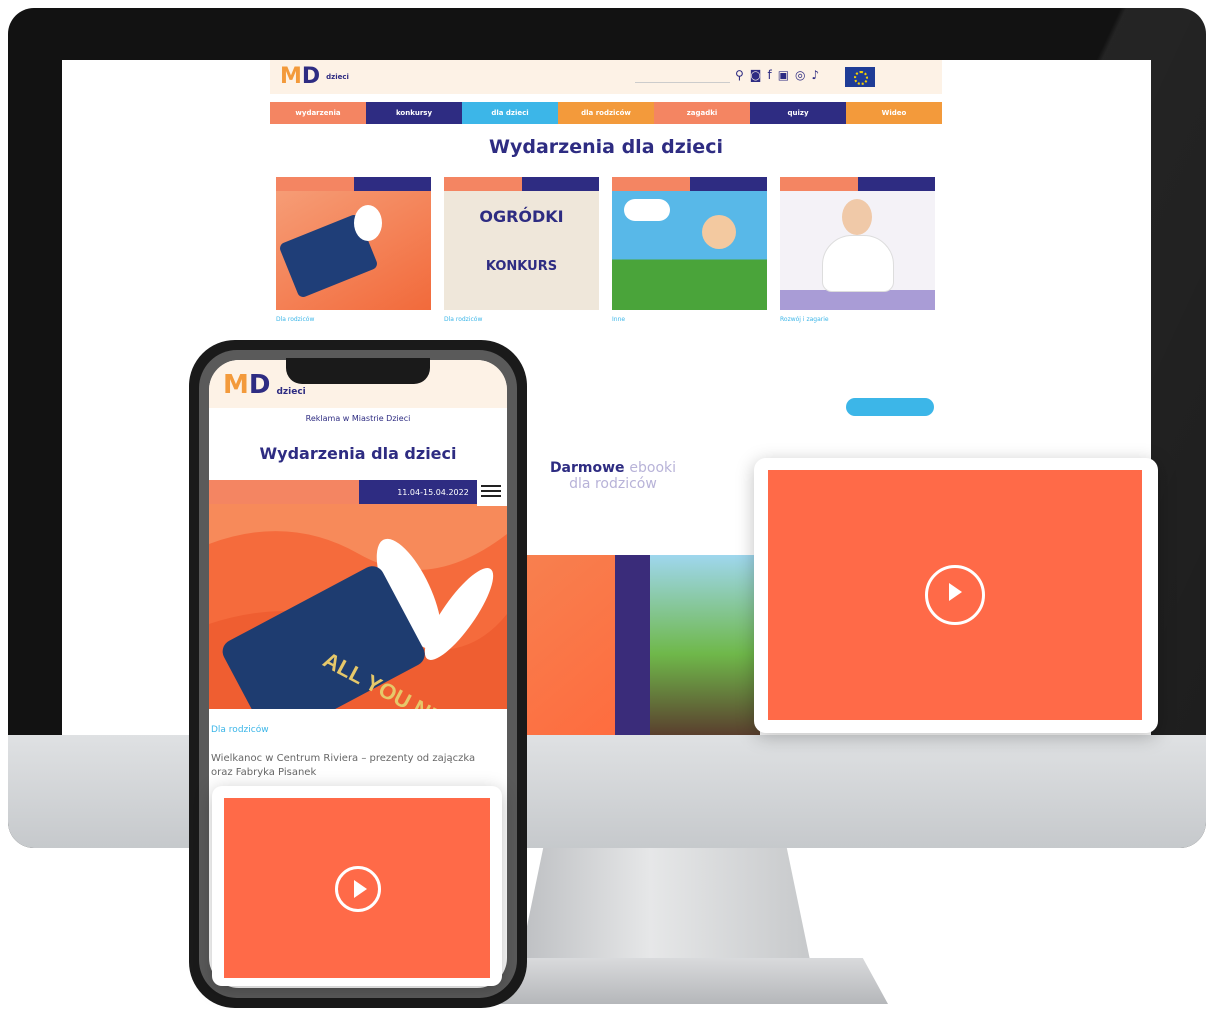  What do you see at coordinates (756, 75) in the screenshot?
I see `instagram-icon: ◙` at bounding box center [756, 75].